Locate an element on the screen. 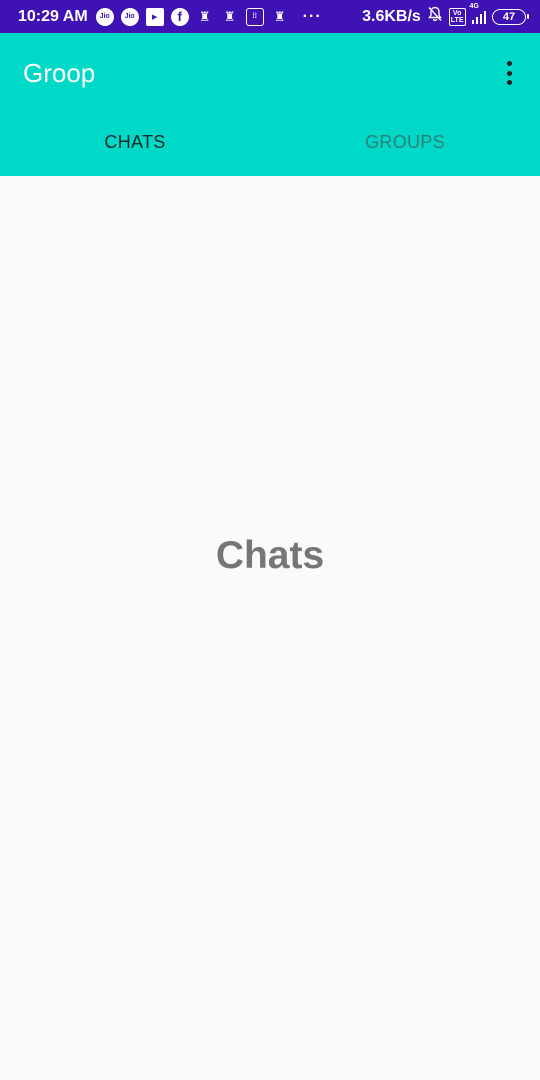 Image resolution: width=540 pixels, height=1080 pixels. network-type: 4G is located at coordinates (474, 6).